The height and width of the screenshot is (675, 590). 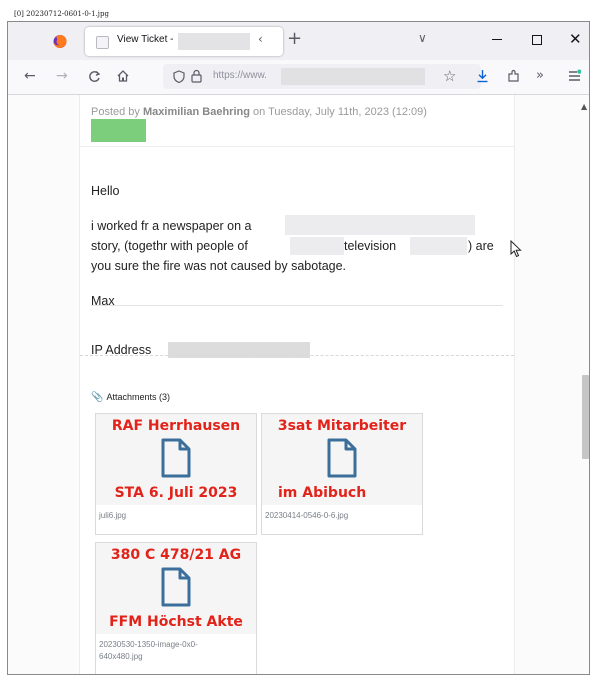 What do you see at coordinates (102, 42) in the screenshot?
I see `page-favicon-icon` at bounding box center [102, 42].